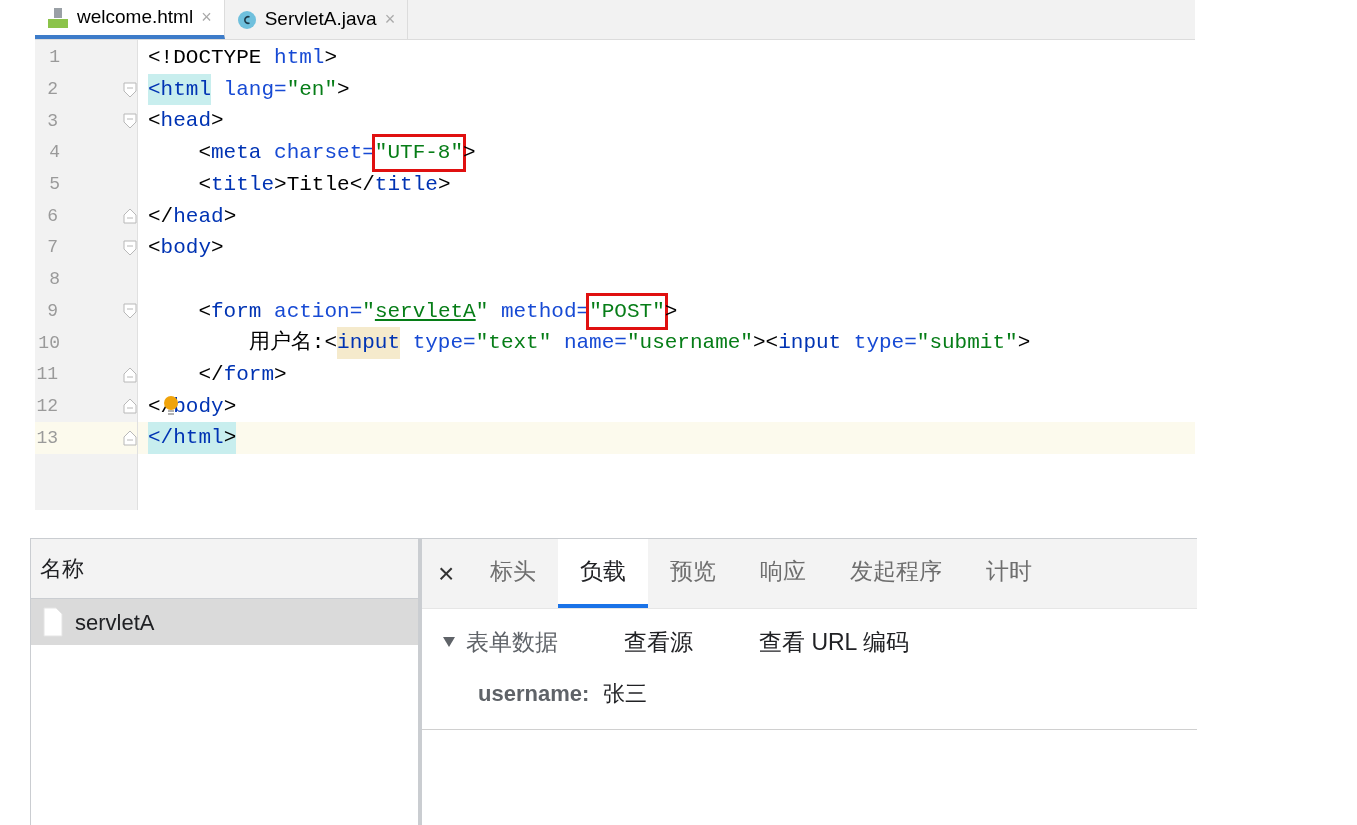 The height and width of the screenshot is (825, 1357). What do you see at coordinates (666, 343) in the screenshot?
I see `code-line: 用户名:<input type="text" name="username"><input type="submit">` at bounding box center [666, 343].